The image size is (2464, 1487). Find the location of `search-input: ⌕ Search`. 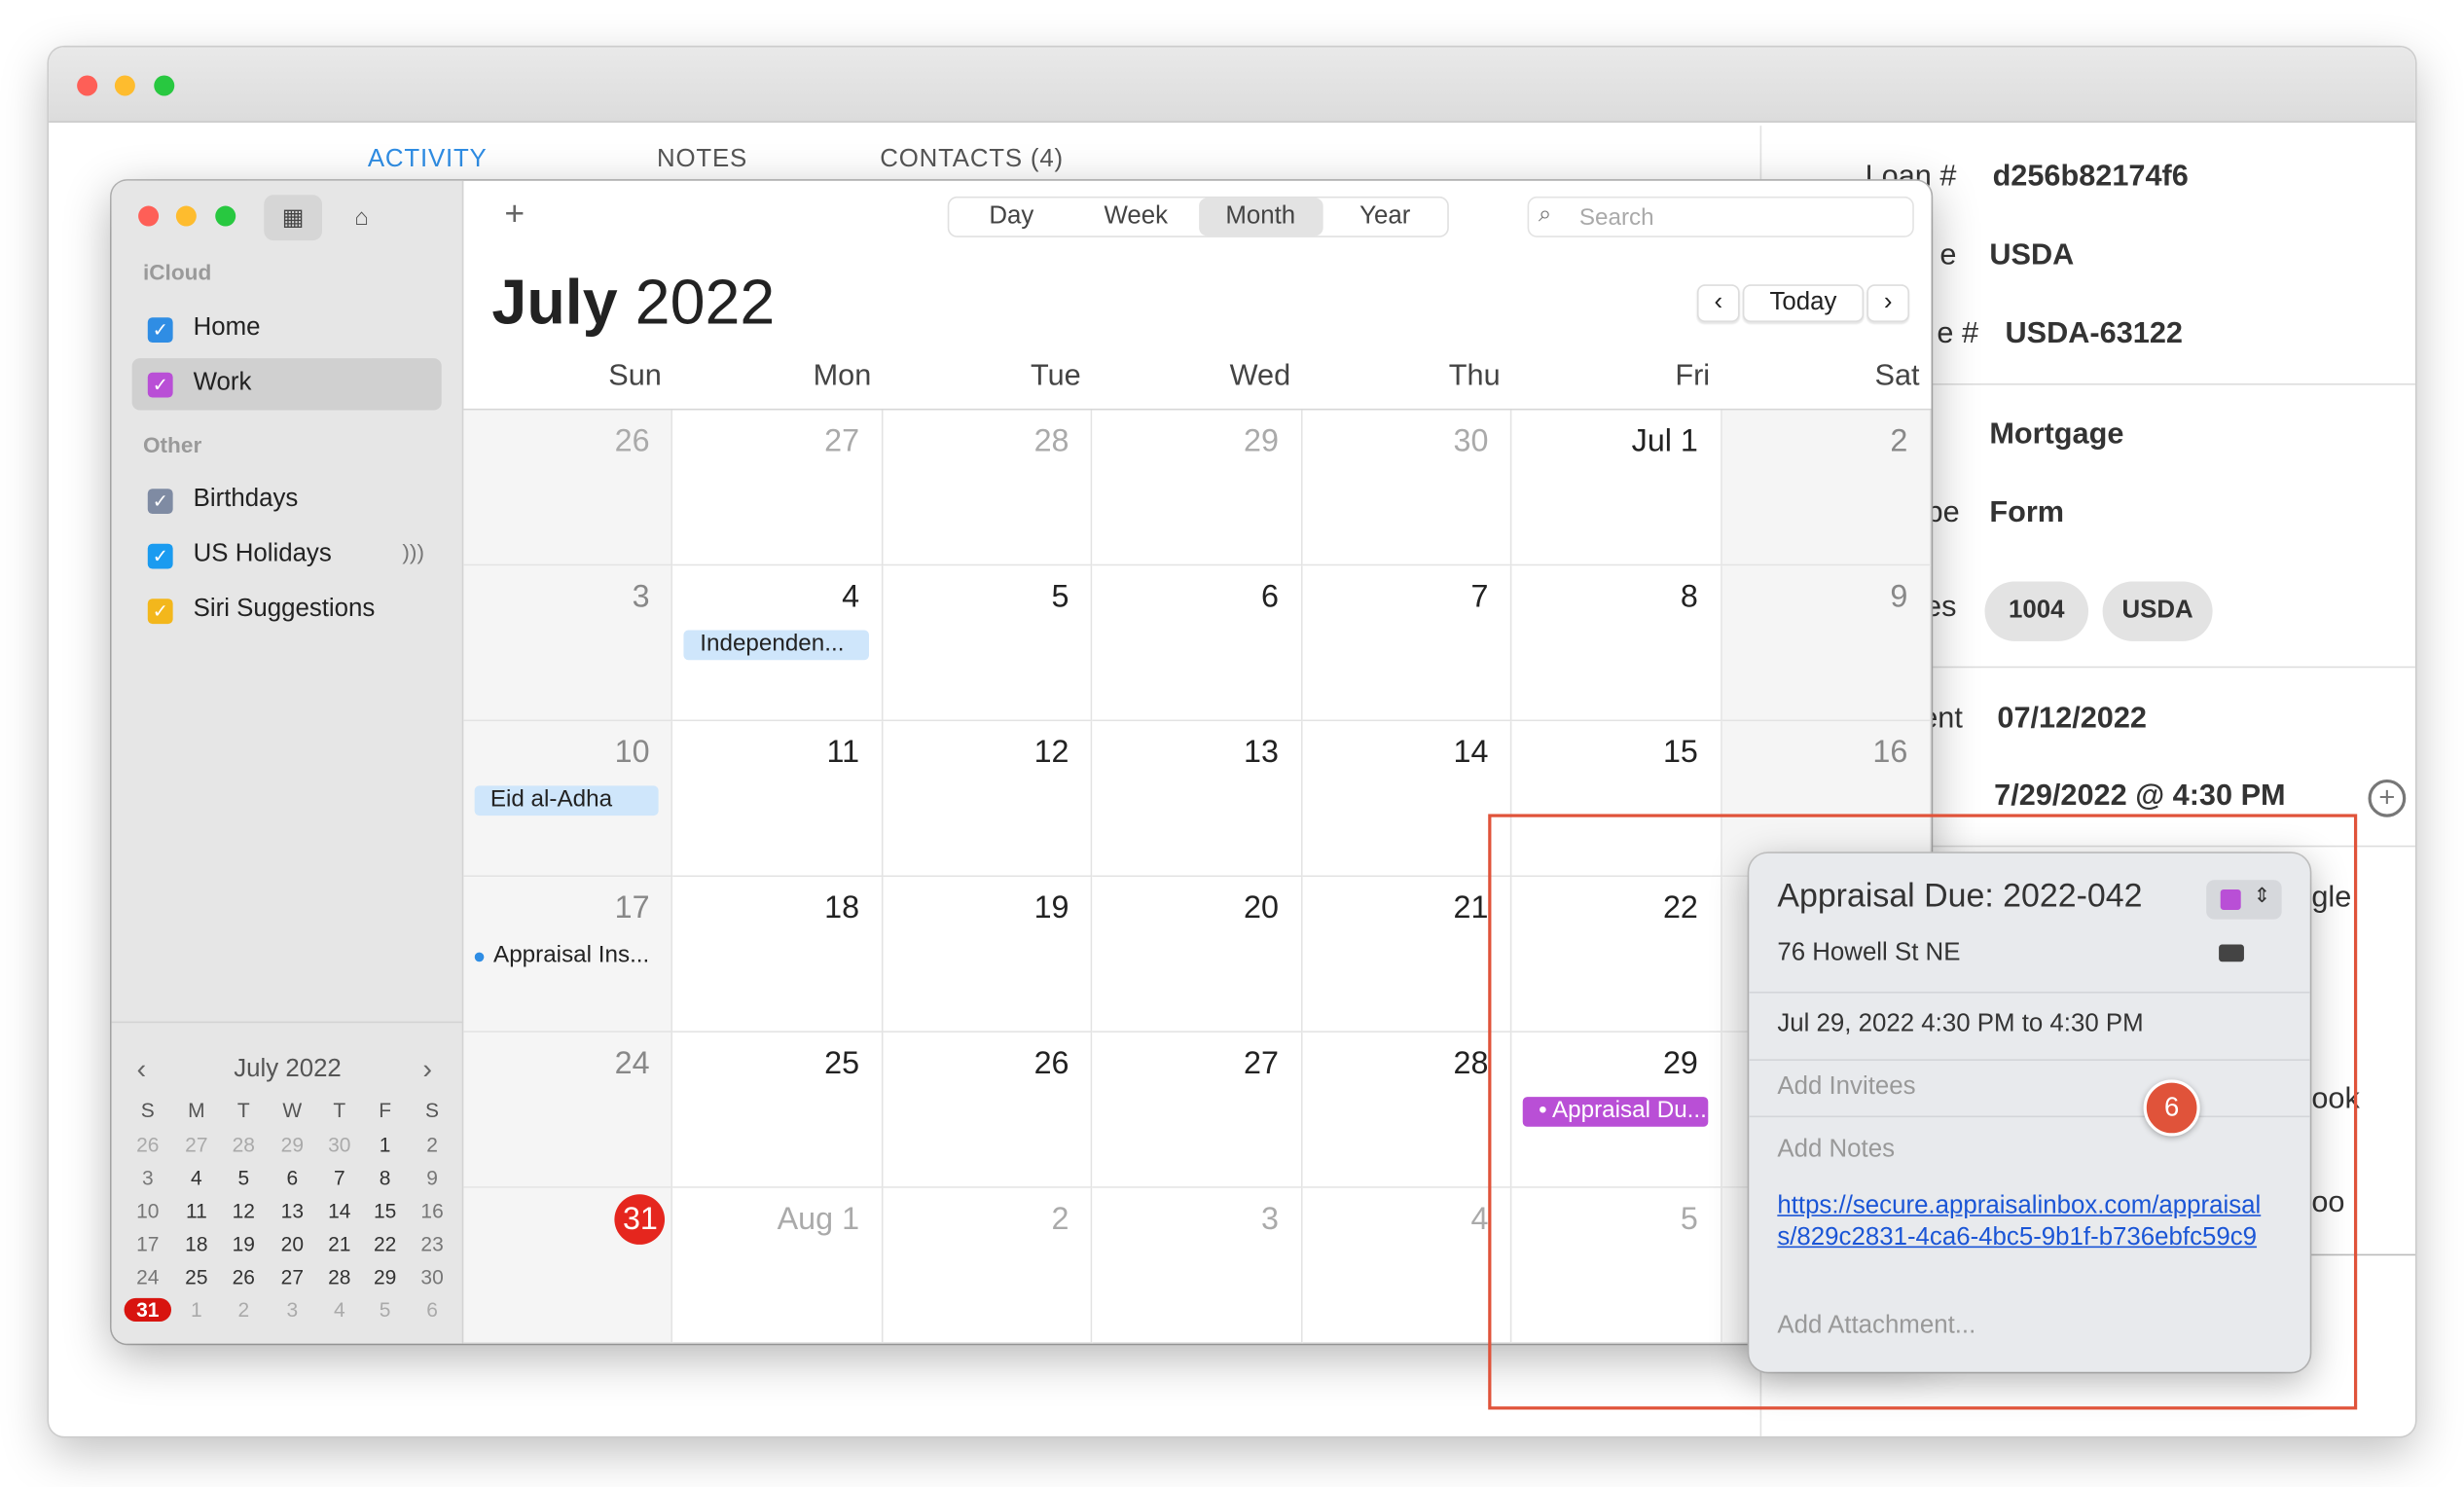

search-input: ⌕ Search is located at coordinates (1720, 216).